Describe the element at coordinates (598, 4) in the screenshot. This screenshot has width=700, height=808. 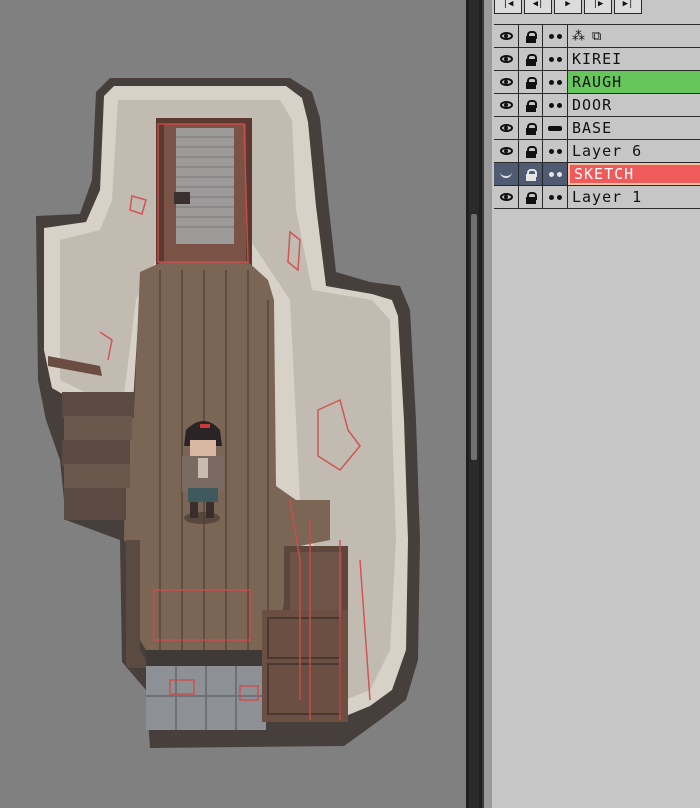
I see `next-frame-icon: |▶` at that location.